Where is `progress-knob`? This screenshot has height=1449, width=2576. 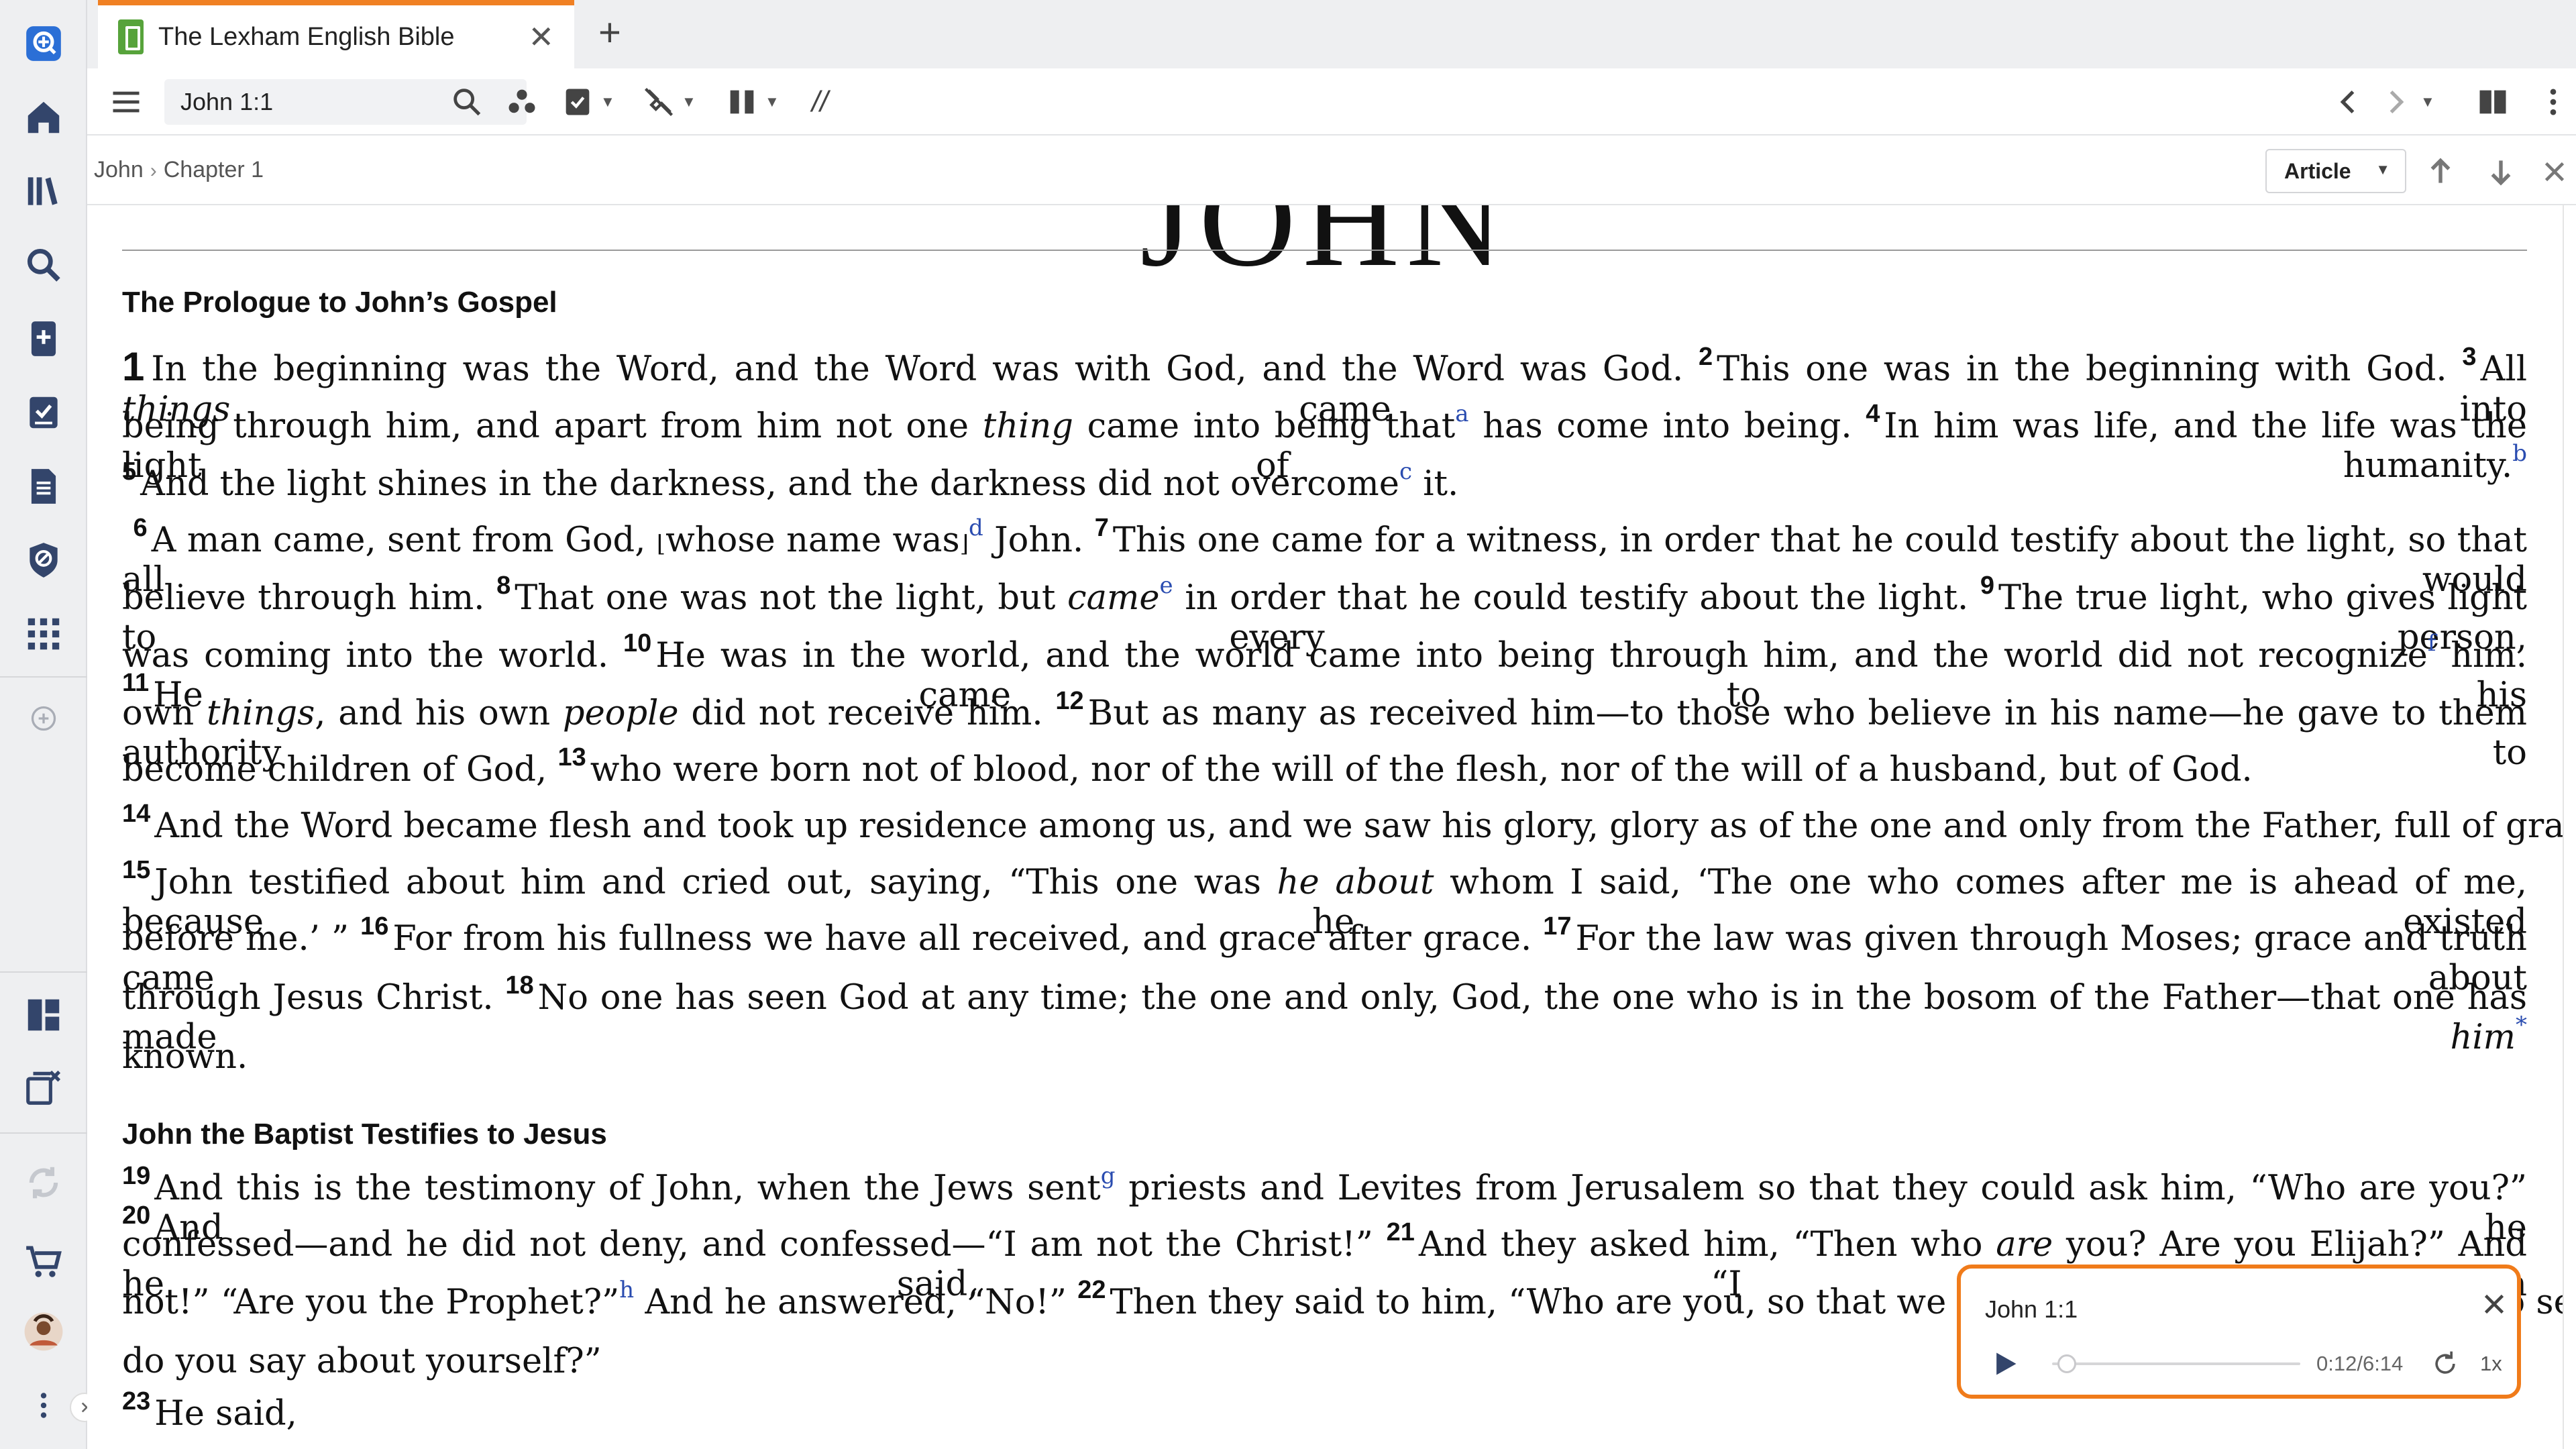
progress-knob is located at coordinates (2066, 1363).